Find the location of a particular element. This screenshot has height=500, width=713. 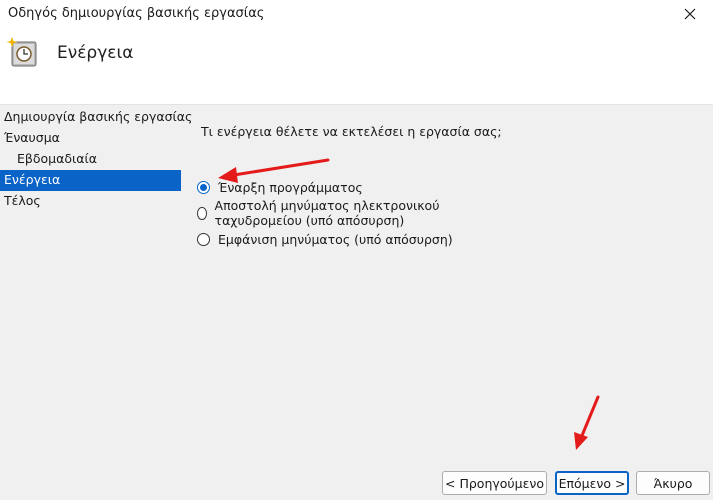

option-start-program-label: Έναρξη προγράμματος is located at coordinates (290, 187).